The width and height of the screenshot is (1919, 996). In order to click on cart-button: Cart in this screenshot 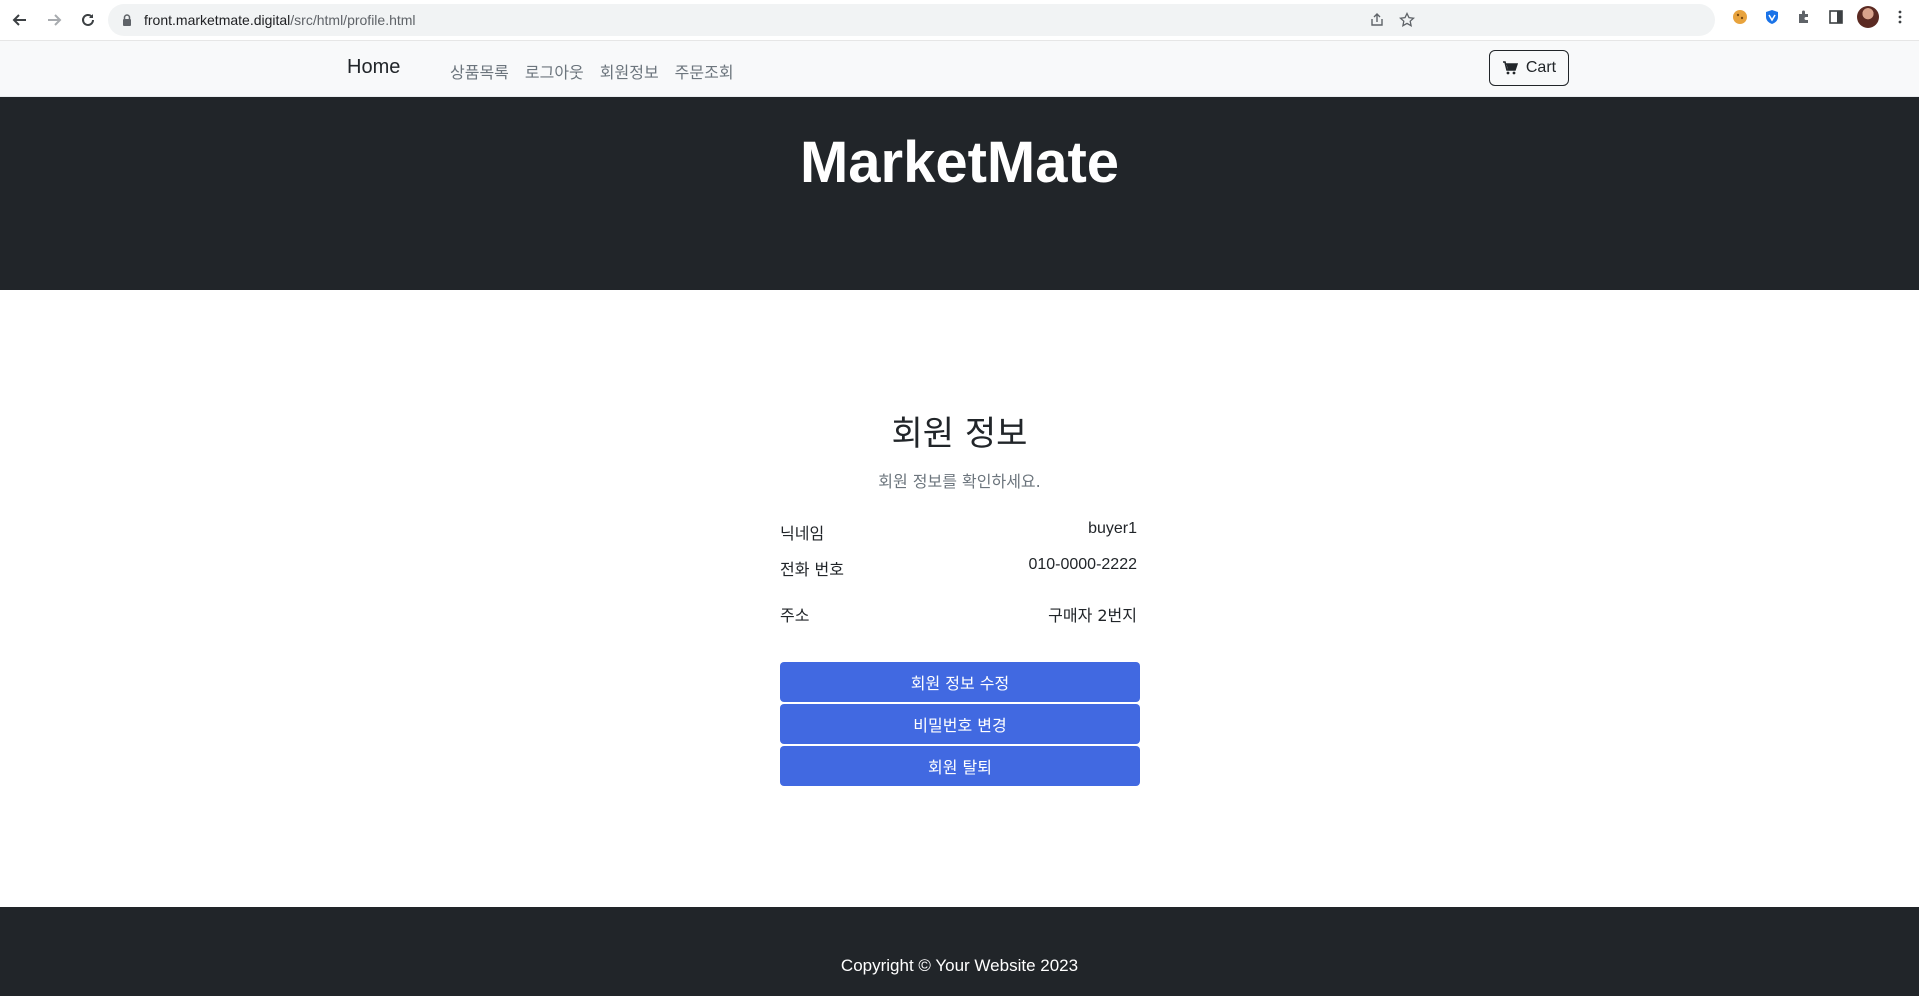, I will do `click(1529, 68)`.